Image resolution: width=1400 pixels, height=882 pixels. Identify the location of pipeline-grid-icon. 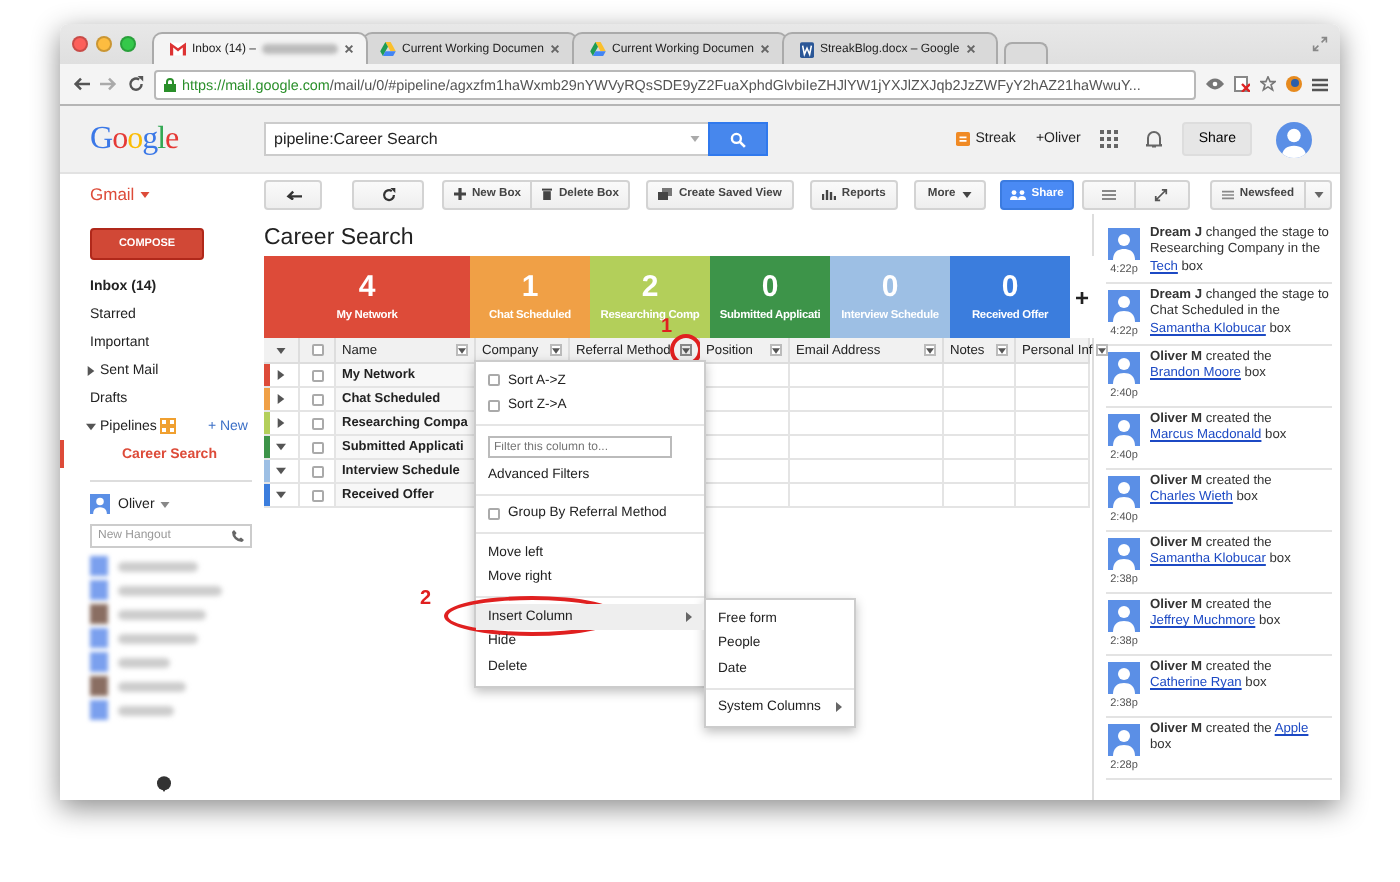
(168, 426).